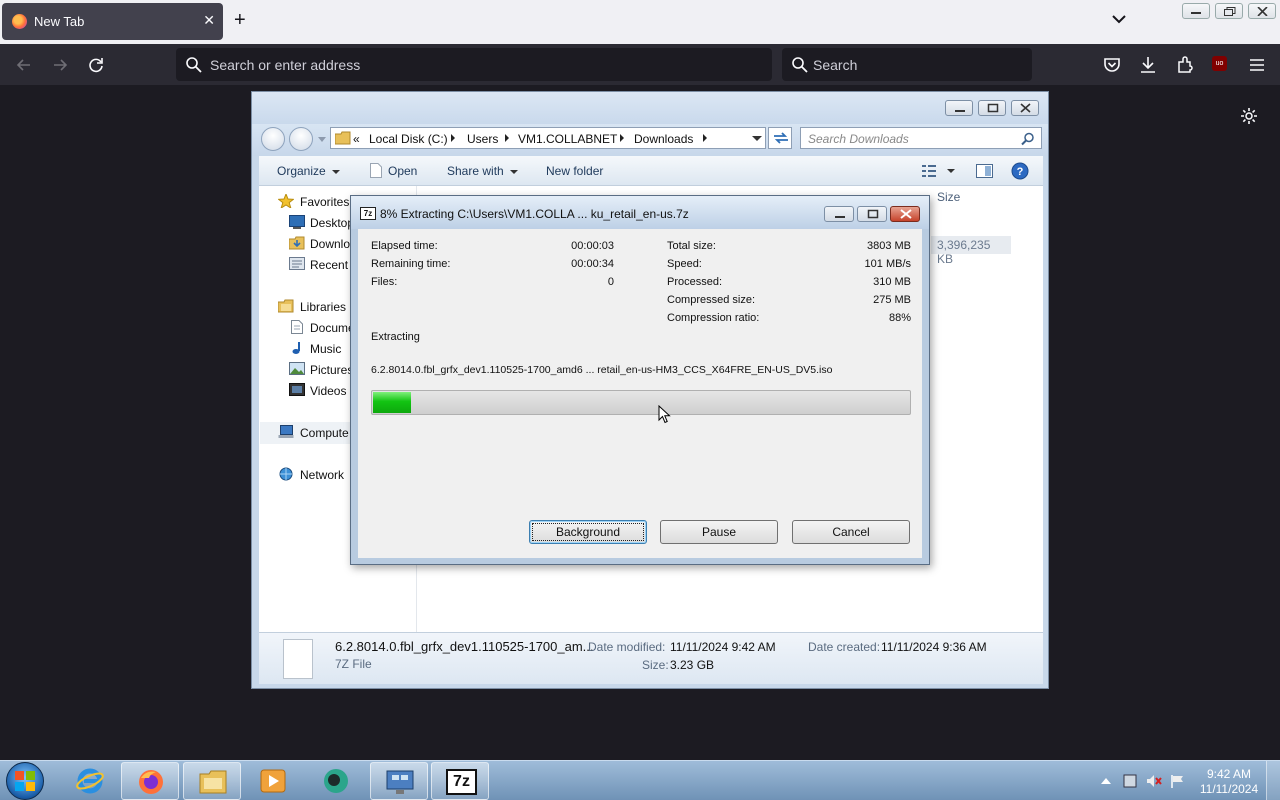  I want to click on dialog-minimize-button, so click(839, 214).